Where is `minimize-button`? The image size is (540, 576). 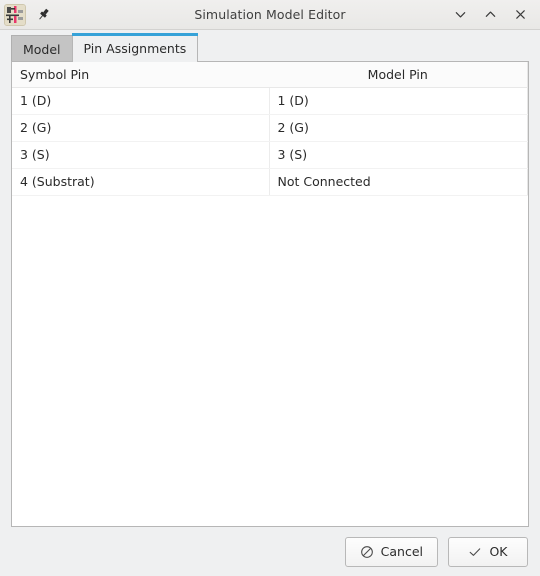 minimize-button is located at coordinates (460, 15).